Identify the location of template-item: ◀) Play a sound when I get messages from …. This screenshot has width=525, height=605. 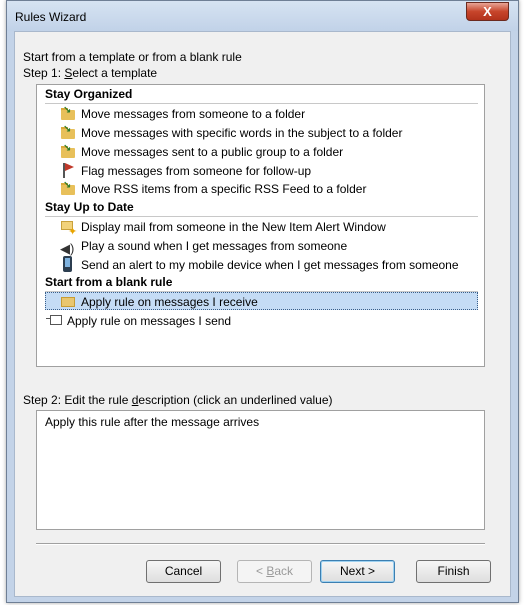
(203, 246).